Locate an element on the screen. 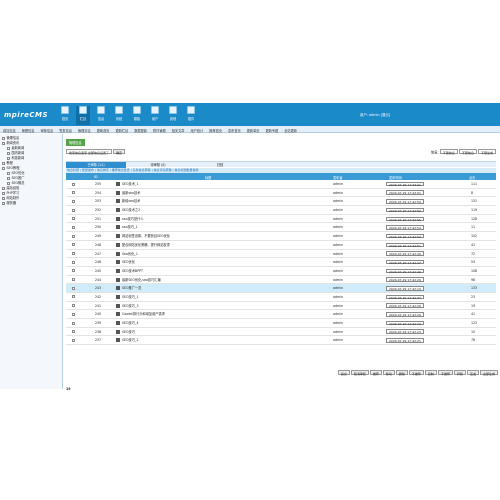  table-row: 252 SEO技术之2 admin 2020-07-29 17:42:56 119 is located at coordinates (281, 210).